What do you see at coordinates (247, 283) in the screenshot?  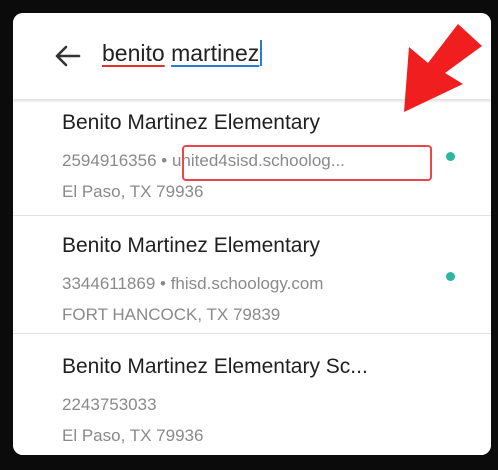 I see `school-domain: fhisd.schoology.com` at bounding box center [247, 283].